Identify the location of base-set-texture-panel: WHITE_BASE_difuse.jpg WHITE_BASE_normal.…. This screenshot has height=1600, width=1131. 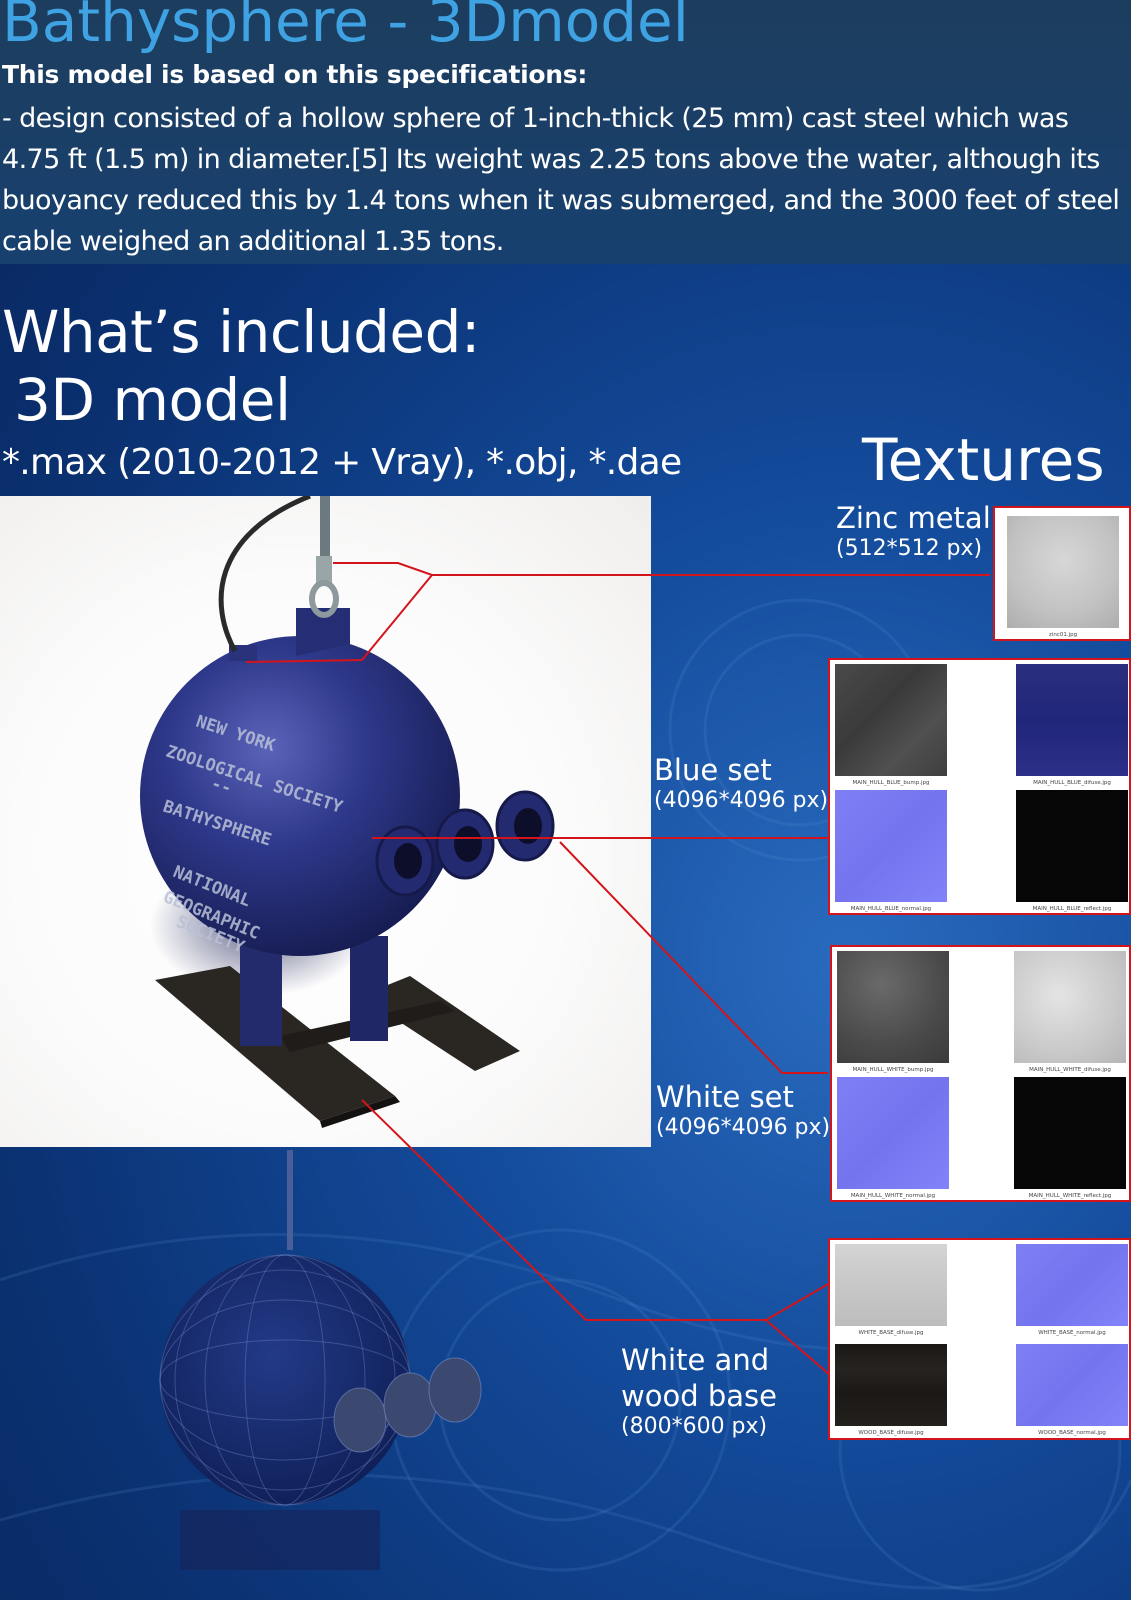
(979, 1339).